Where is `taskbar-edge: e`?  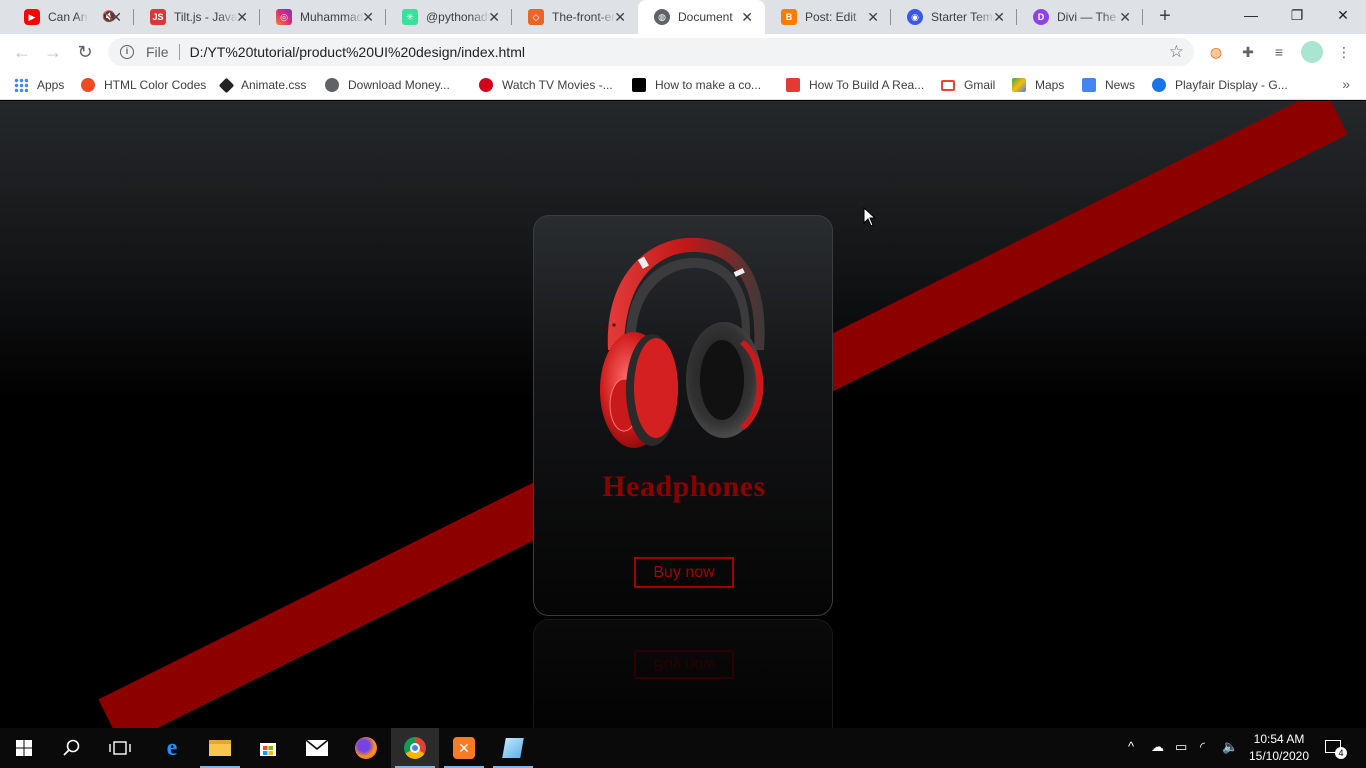 taskbar-edge: e is located at coordinates (172, 748).